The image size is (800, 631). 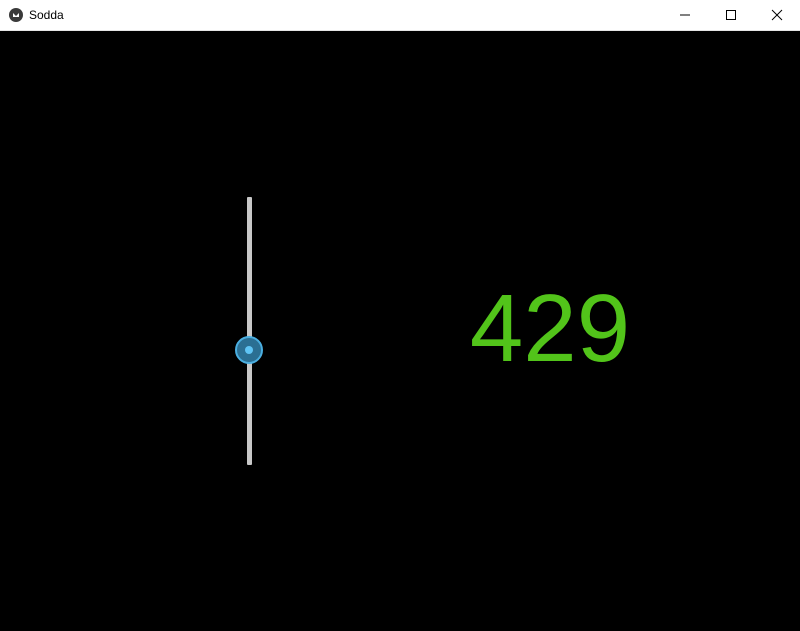 I want to click on minimize-button, so click(x=685, y=15).